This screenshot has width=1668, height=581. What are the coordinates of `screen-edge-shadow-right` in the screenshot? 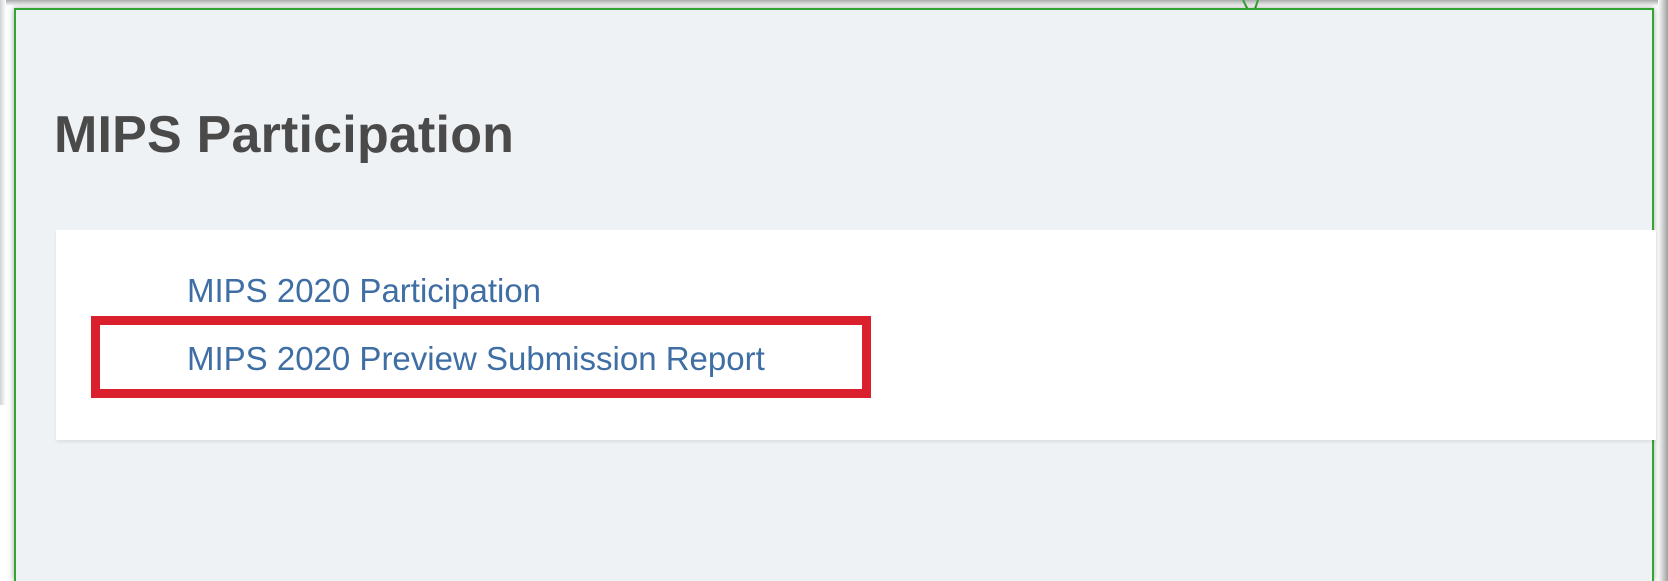 It's located at (1663, 290).